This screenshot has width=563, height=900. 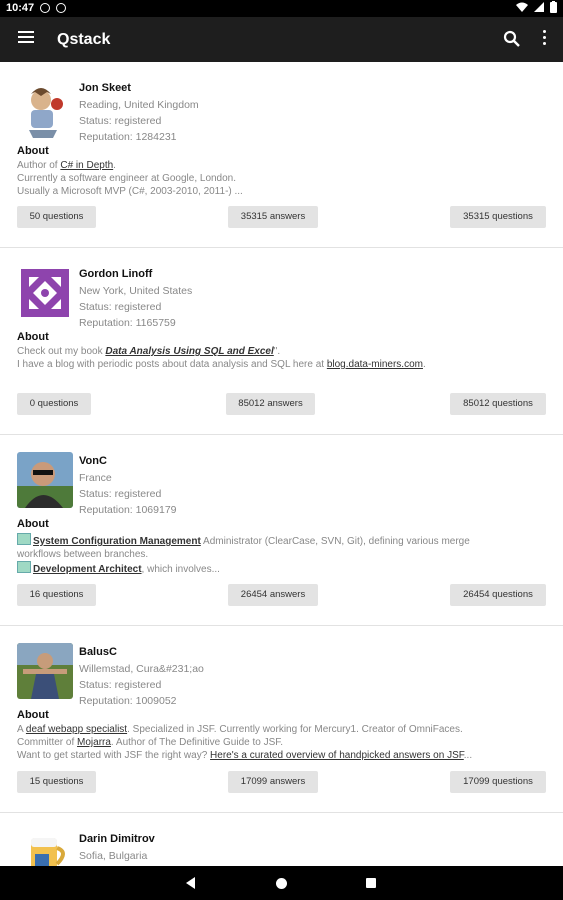 I want to click on menu-icon, so click(x=26, y=38).